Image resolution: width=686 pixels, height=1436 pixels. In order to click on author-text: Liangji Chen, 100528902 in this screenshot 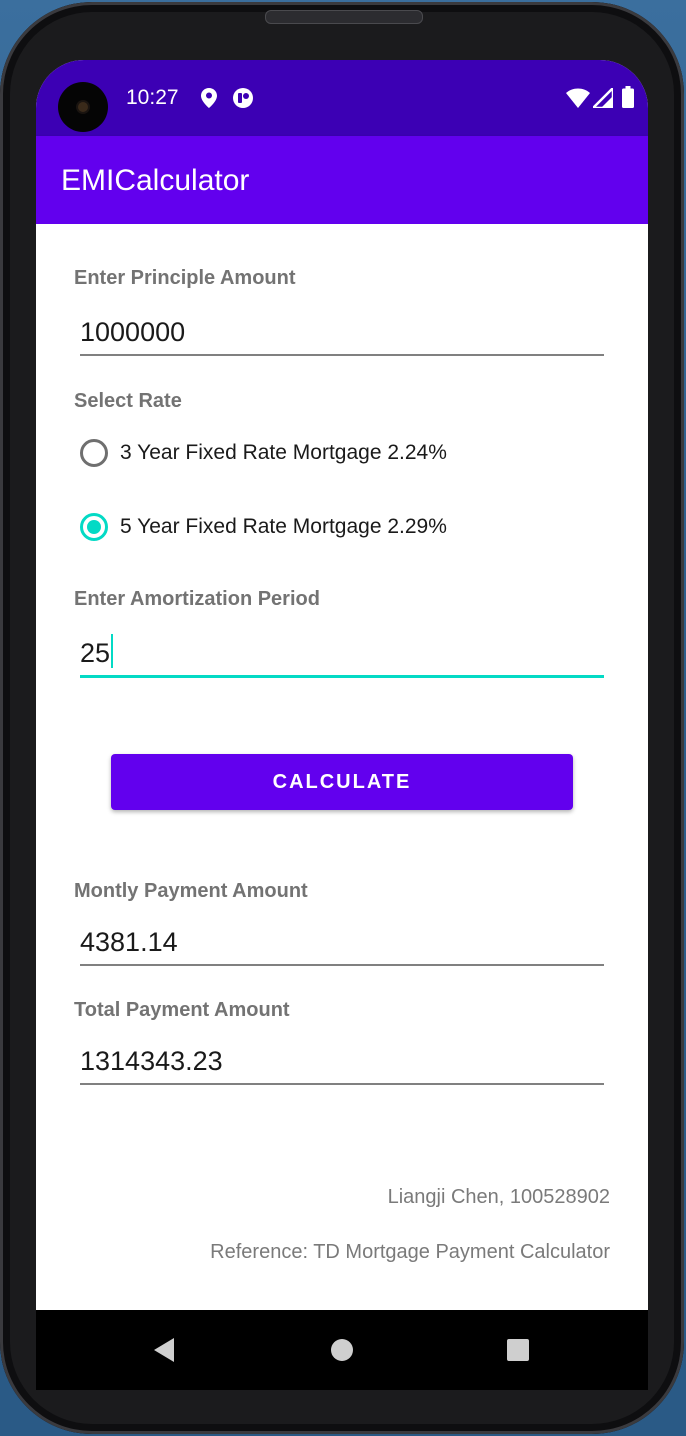, I will do `click(498, 1197)`.